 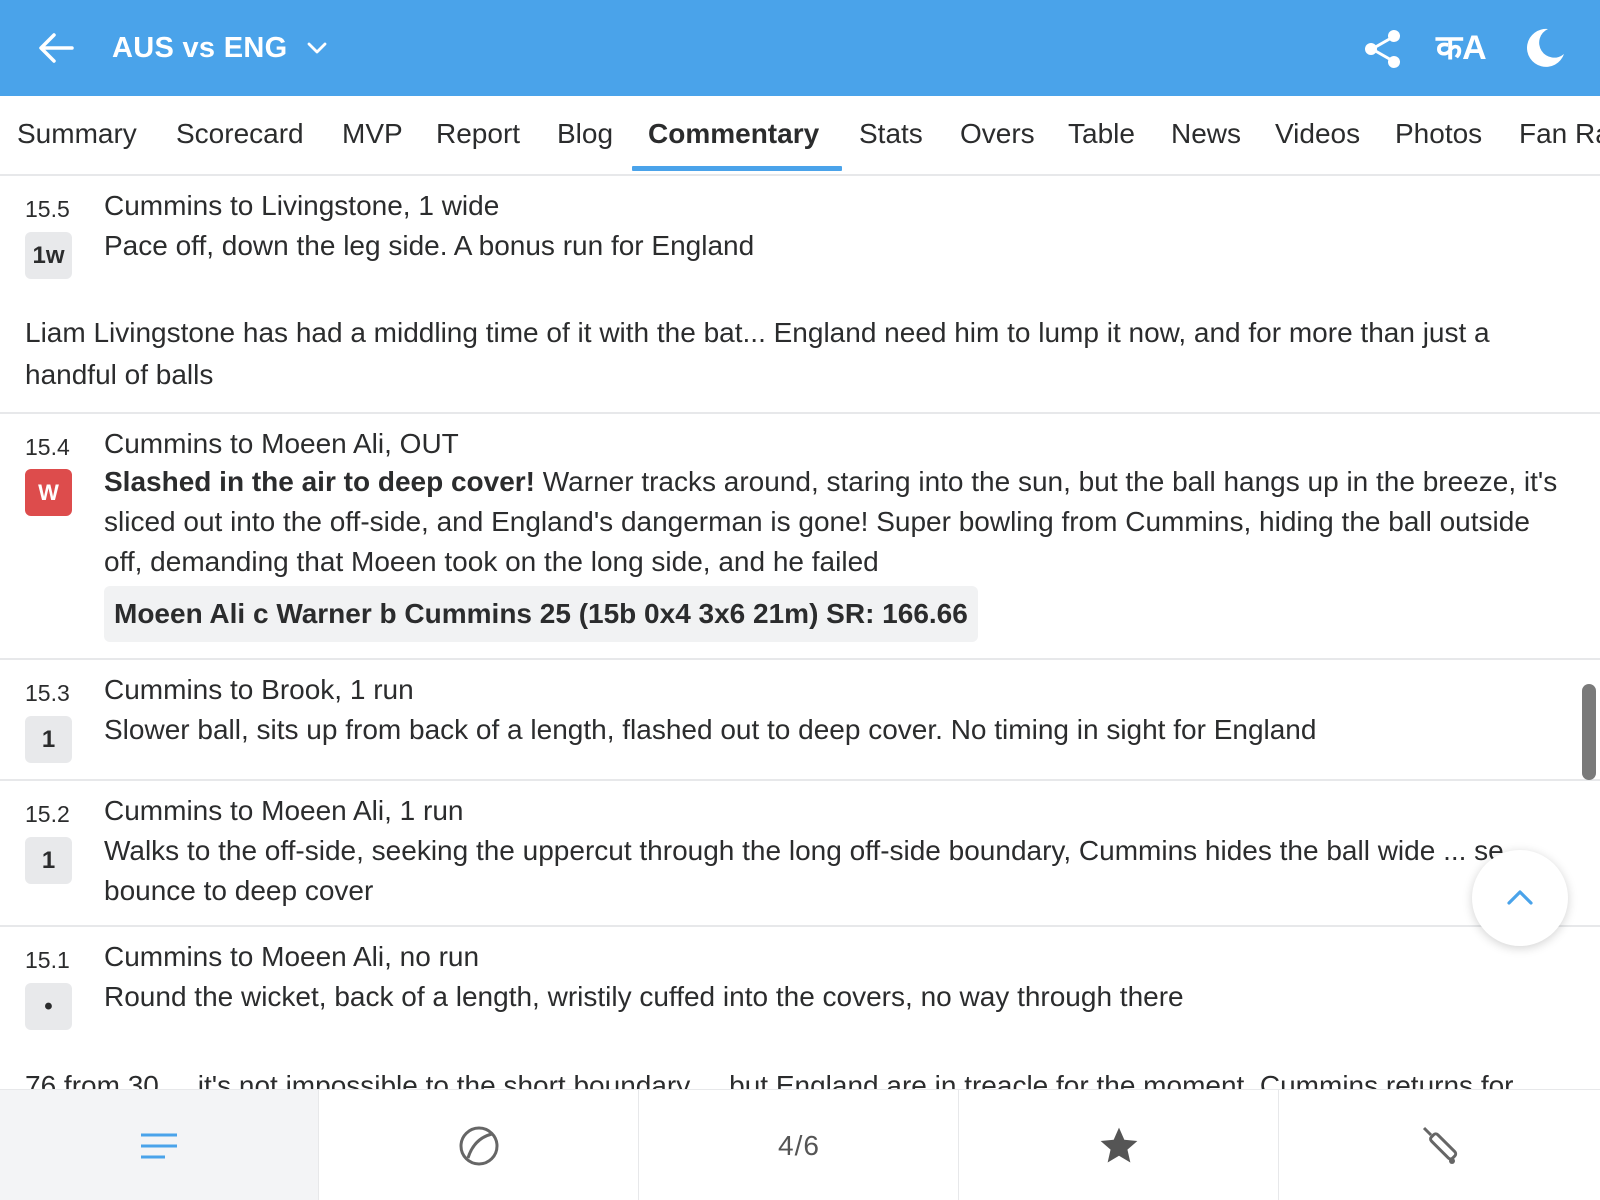 What do you see at coordinates (1101, 135) in the screenshot?
I see `tab-table: Table` at bounding box center [1101, 135].